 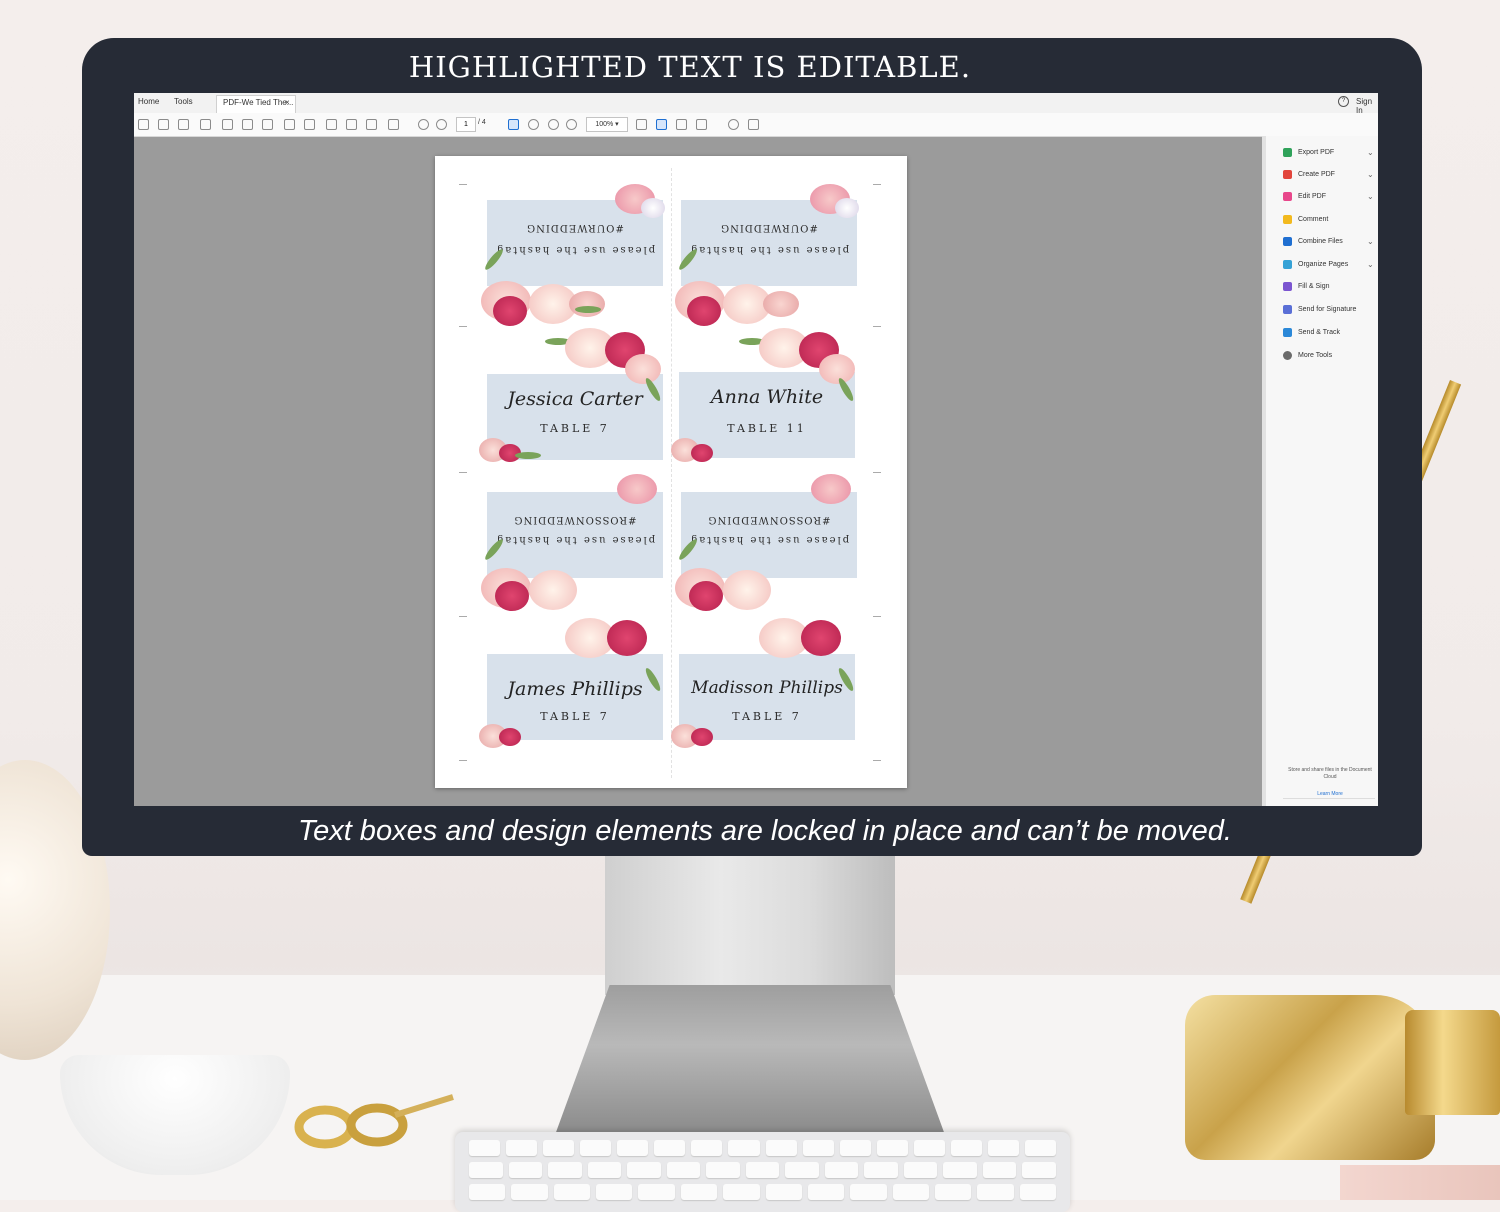 What do you see at coordinates (767, 428) in the screenshot?
I see `table-number: TABLE 11` at bounding box center [767, 428].